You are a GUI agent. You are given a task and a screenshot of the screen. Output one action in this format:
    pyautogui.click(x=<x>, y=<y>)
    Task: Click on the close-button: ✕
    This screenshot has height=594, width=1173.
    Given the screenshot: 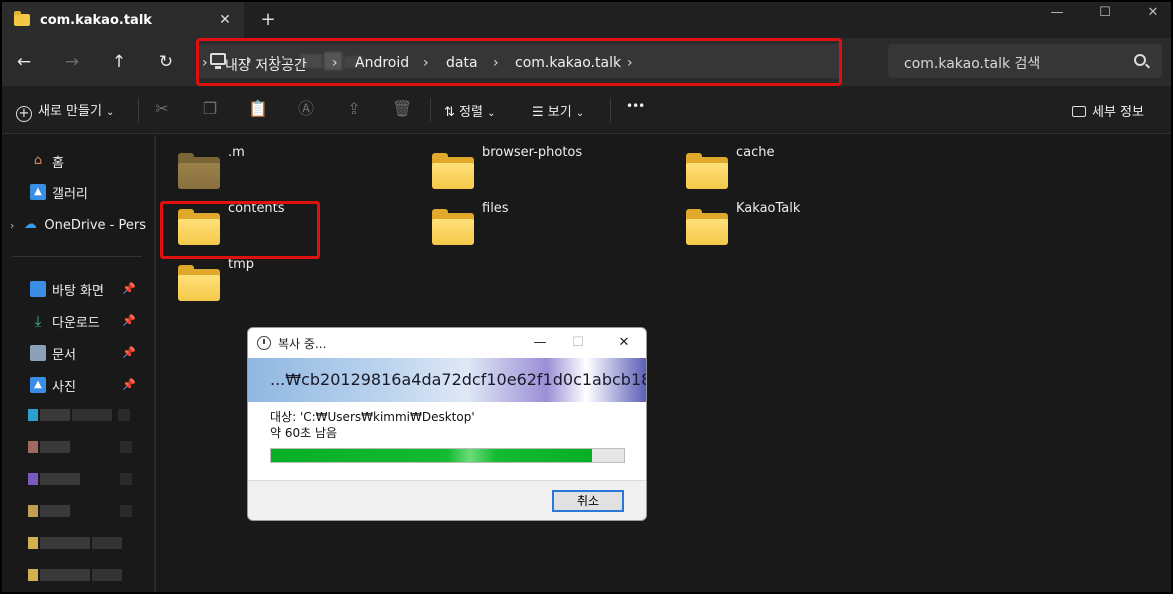 What is the action you would take?
    pyautogui.click(x=1153, y=14)
    